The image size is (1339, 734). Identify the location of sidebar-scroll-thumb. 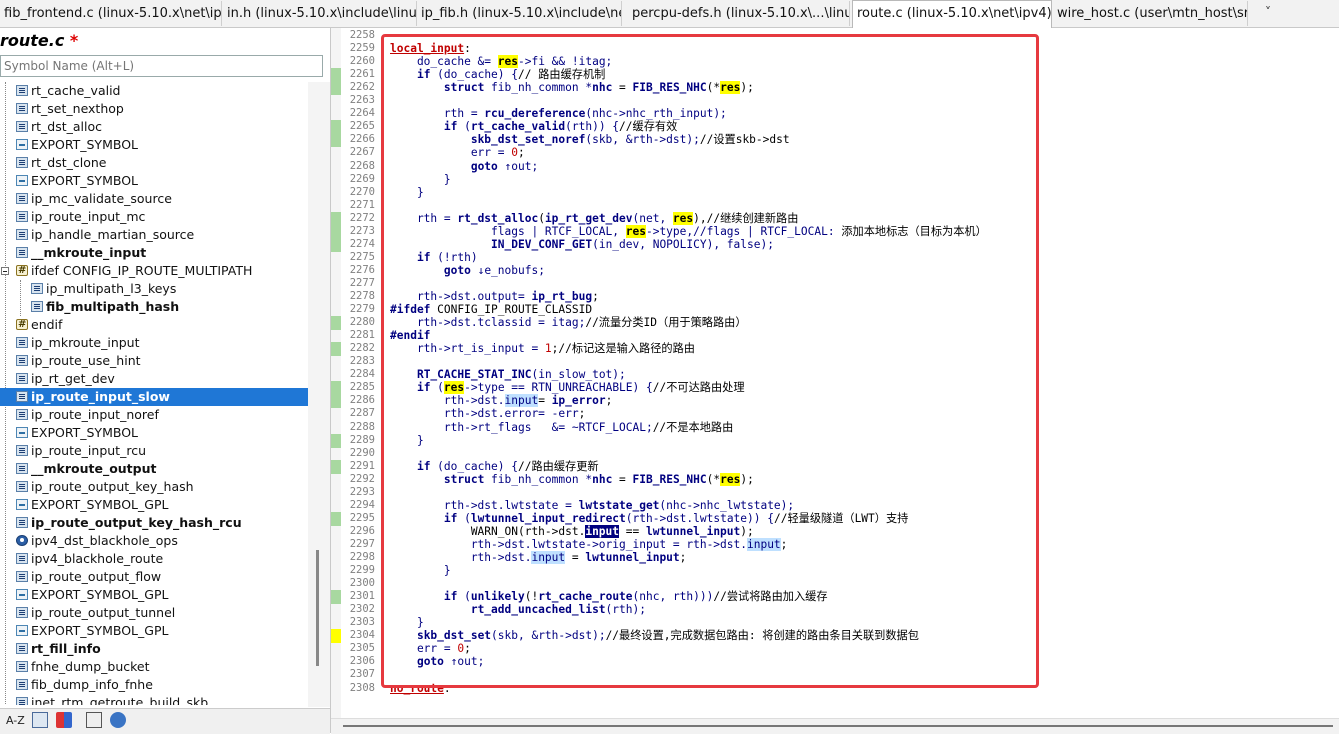
(317, 608).